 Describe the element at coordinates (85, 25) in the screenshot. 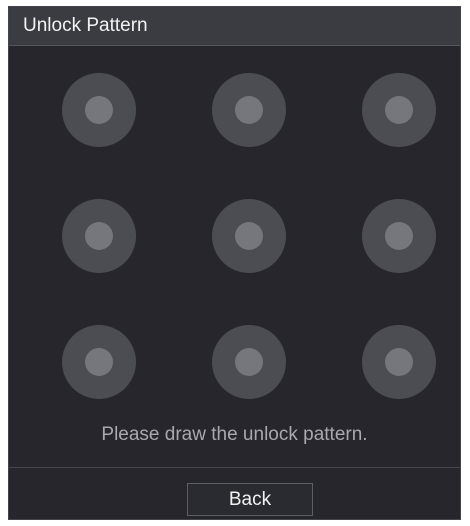

I see `dialog-title: Unlock Pattern` at that location.